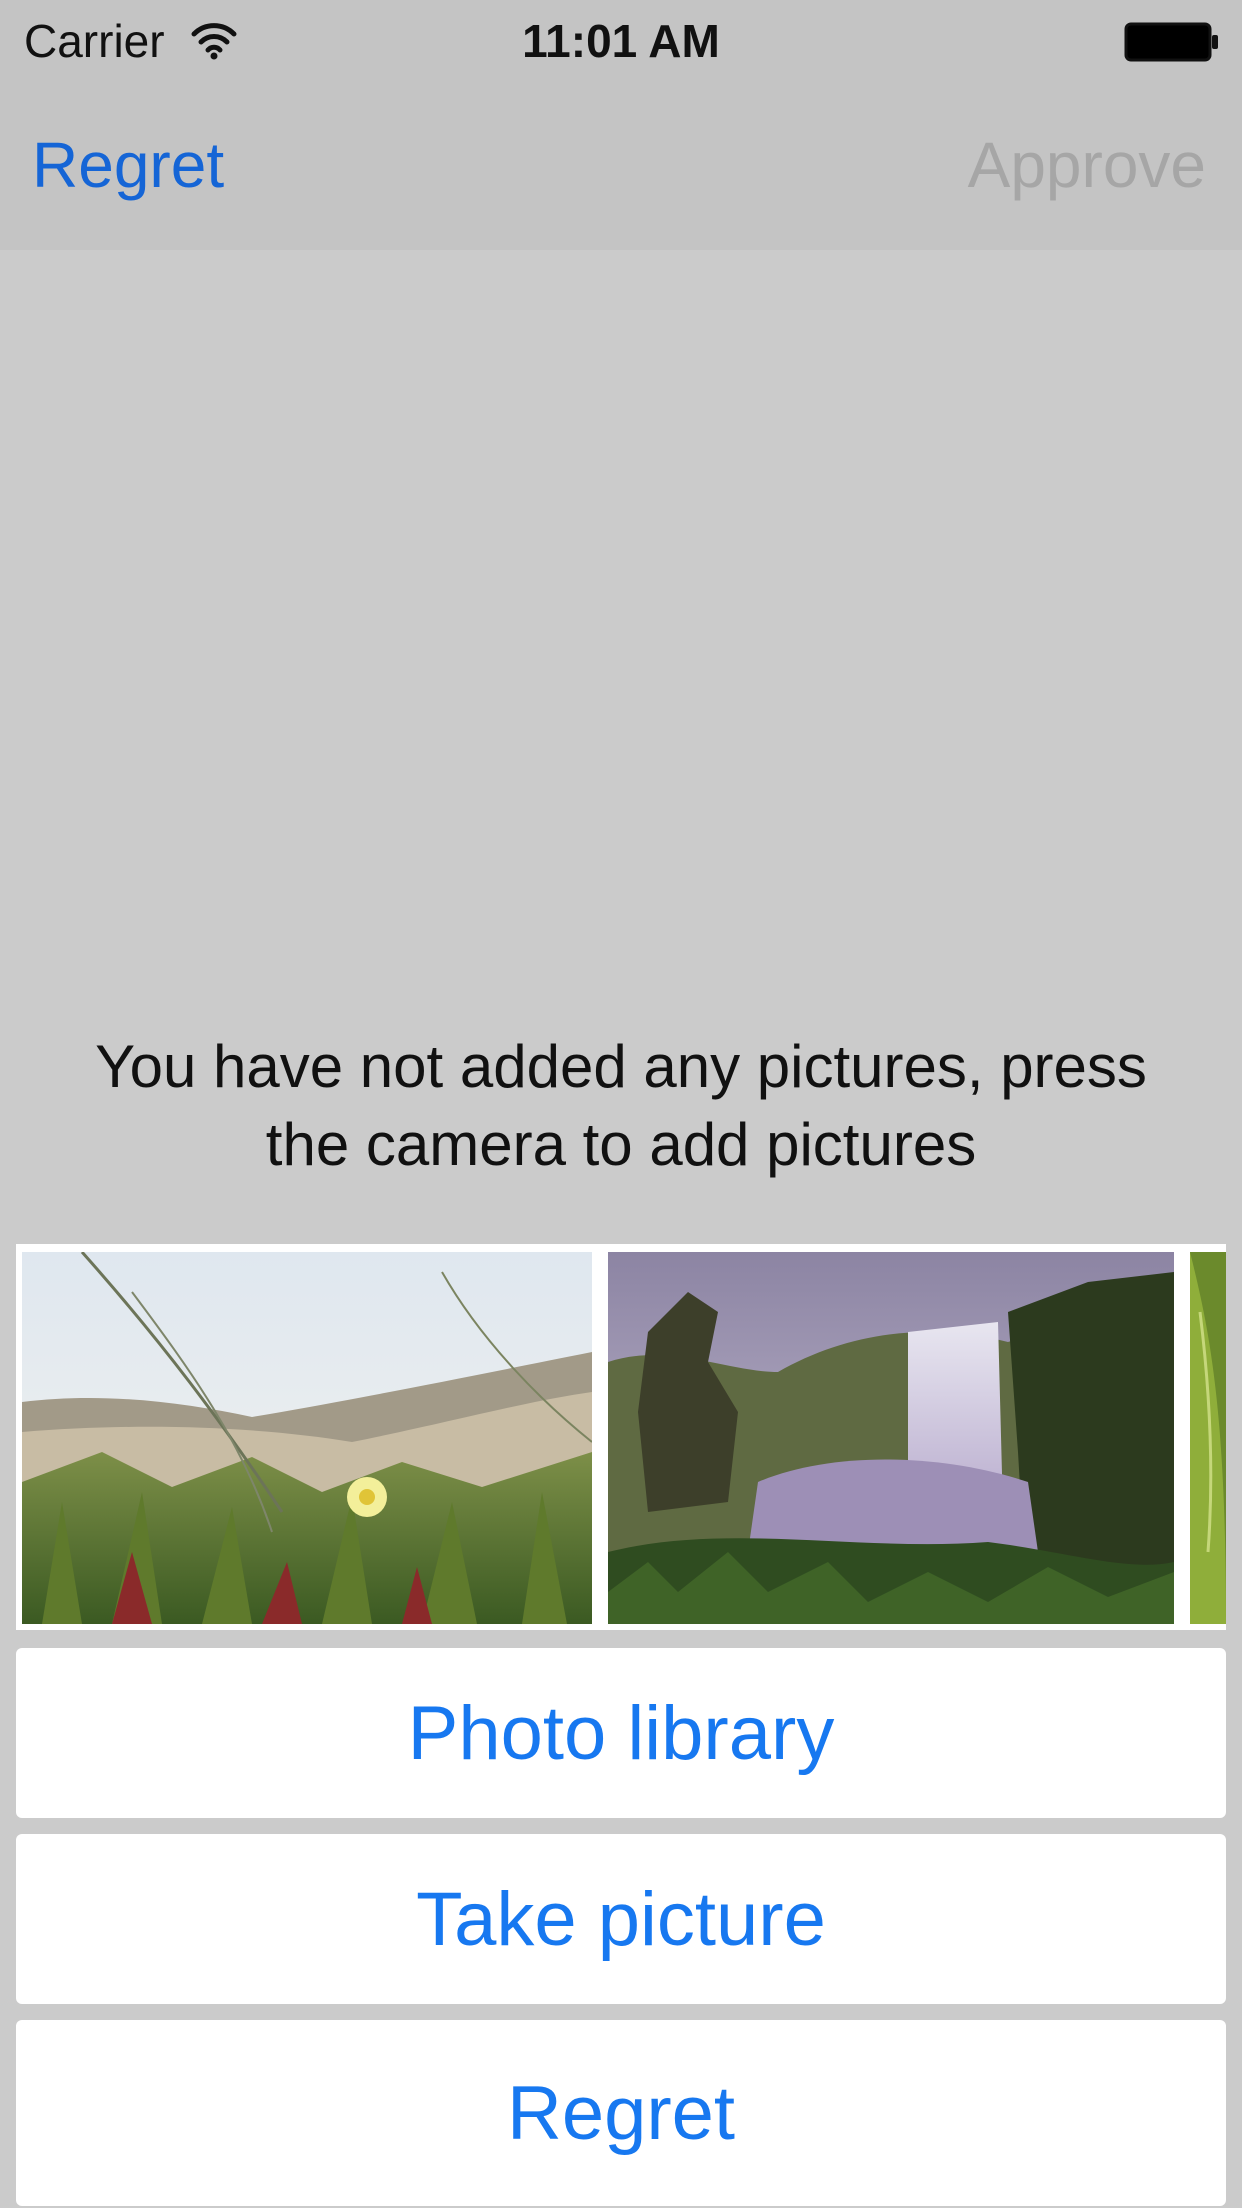 This screenshot has height=2208, width=1242. I want to click on status-bar: Carrier 11:01 AM, so click(621, 42).